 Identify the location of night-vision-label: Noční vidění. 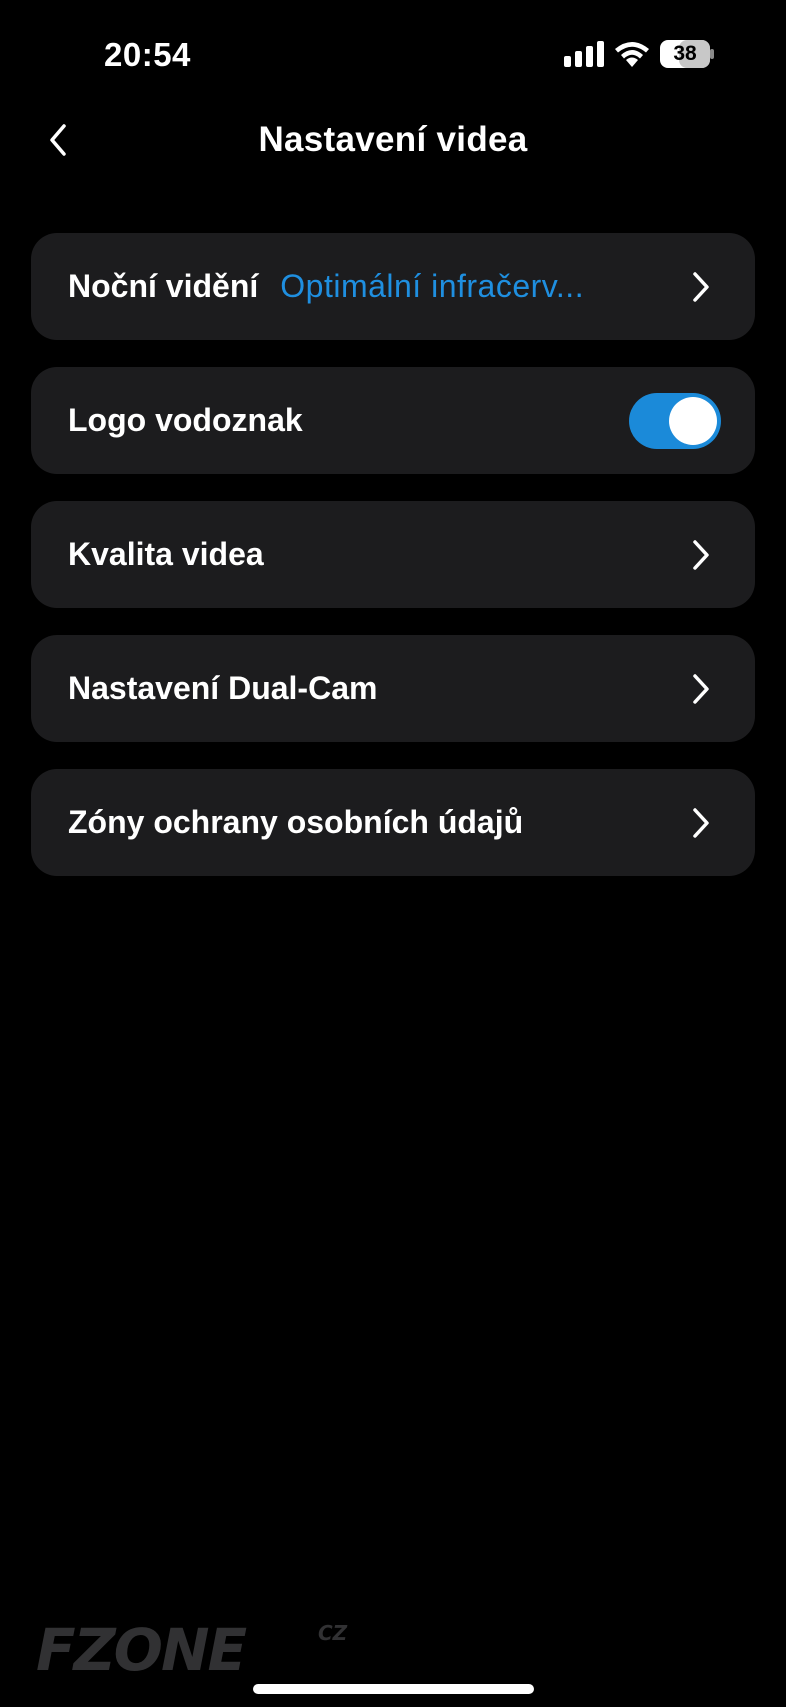
(163, 286).